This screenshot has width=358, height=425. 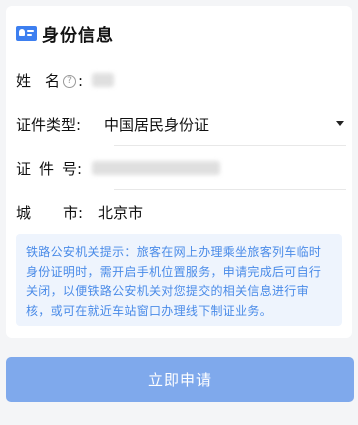 What do you see at coordinates (78, 35) in the screenshot?
I see `section-title: 身份信息` at bounding box center [78, 35].